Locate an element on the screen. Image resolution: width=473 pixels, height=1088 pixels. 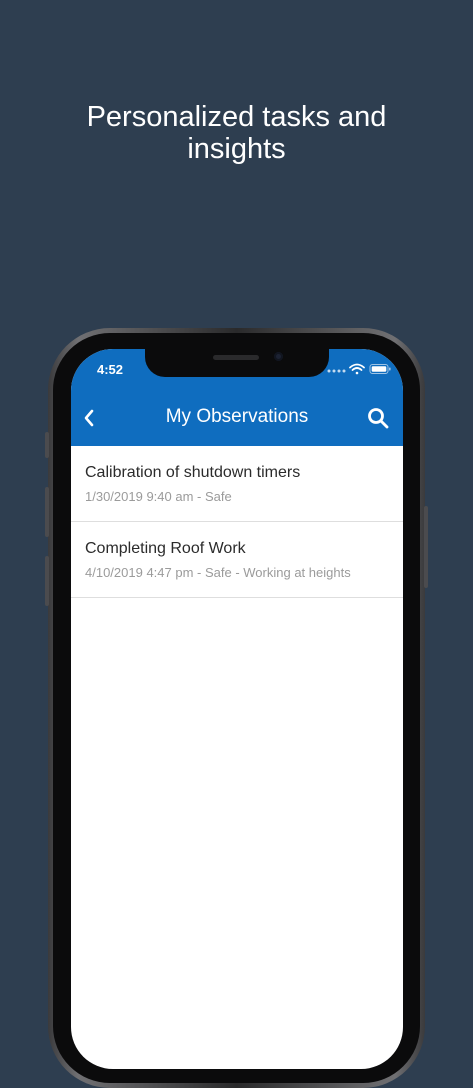
promo-headline-line-1: Personalized tasks and is located at coordinates (236, 117).